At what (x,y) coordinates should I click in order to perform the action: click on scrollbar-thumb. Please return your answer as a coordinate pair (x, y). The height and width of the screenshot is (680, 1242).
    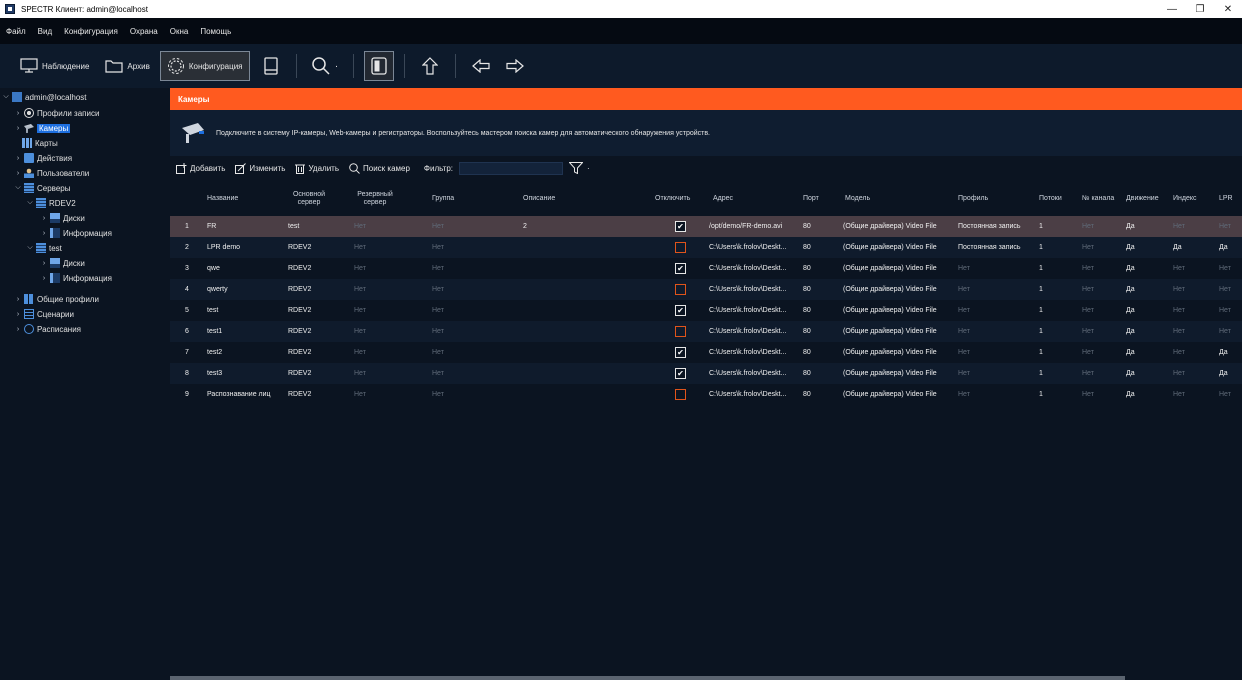
    Looking at the image, I should click on (647, 678).